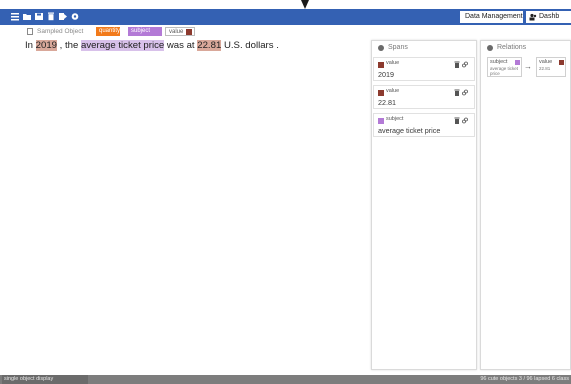 Image resolution: width=571 pixels, height=384 pixels. Describe the element at coordinates (39, 16) in the screenshot. I see `save-icon` at that location.